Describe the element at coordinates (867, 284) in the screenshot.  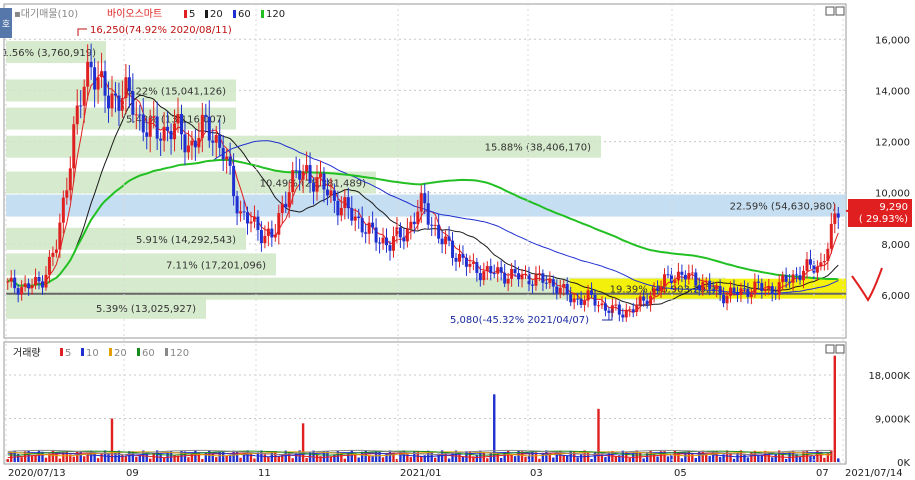
I see `check-mark` at that location.